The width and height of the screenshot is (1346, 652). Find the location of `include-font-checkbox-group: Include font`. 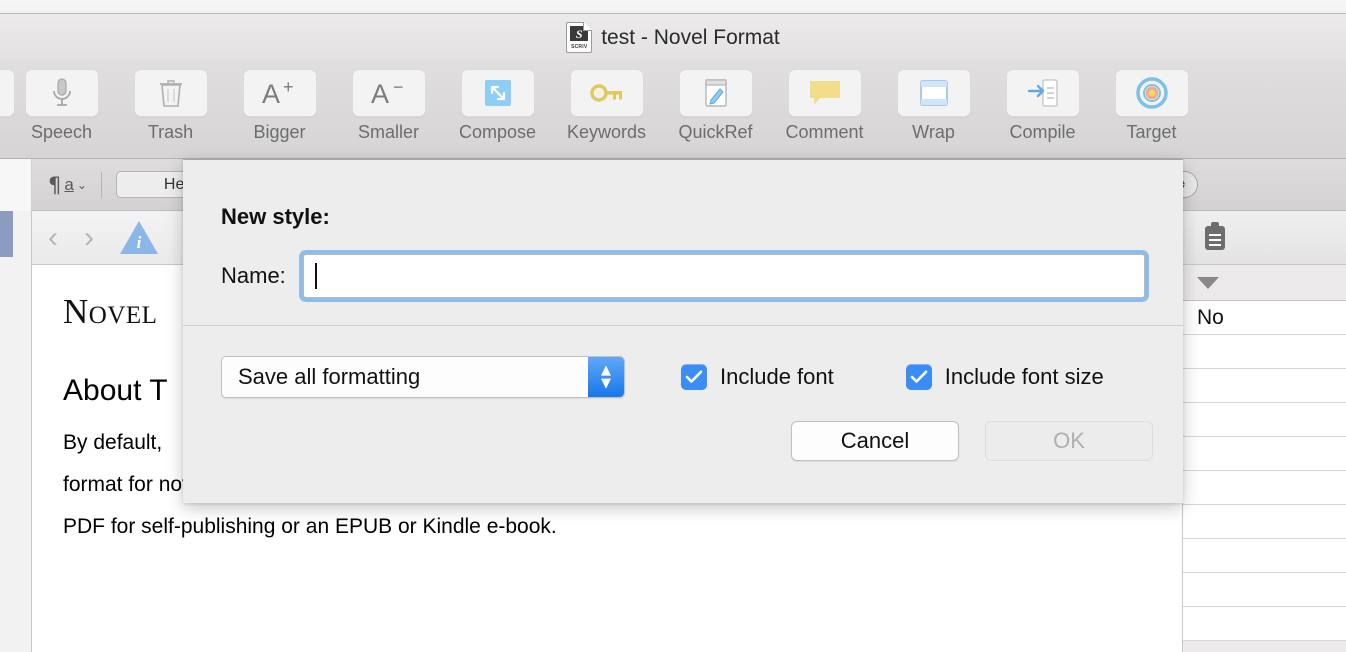

include-font-checkbox-group: Include font is located at coordinates (757, 377).